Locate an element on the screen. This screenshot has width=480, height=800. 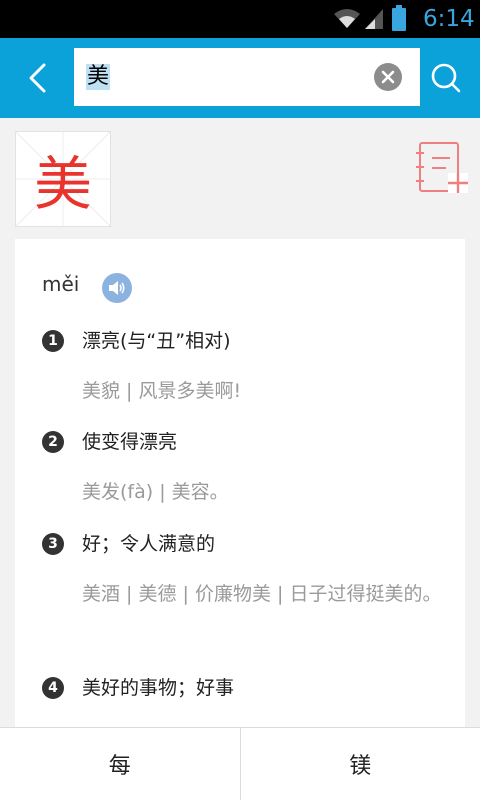
definition-meaning: 使变得漂亮 is located at coordinates (130, 442).